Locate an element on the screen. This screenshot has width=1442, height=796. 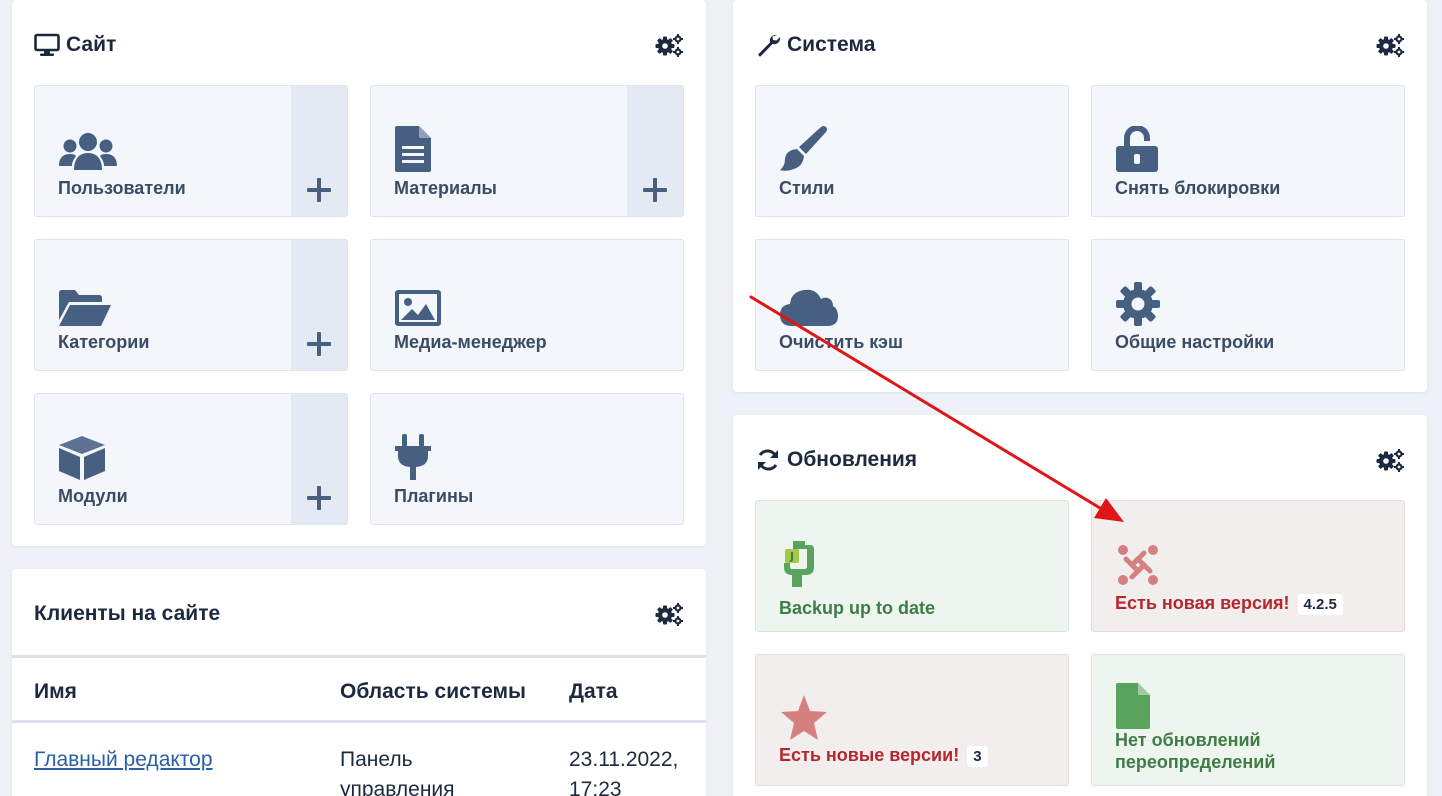
joomla-update-text: Есть новая версия! is located at coordinates (1202, 603).